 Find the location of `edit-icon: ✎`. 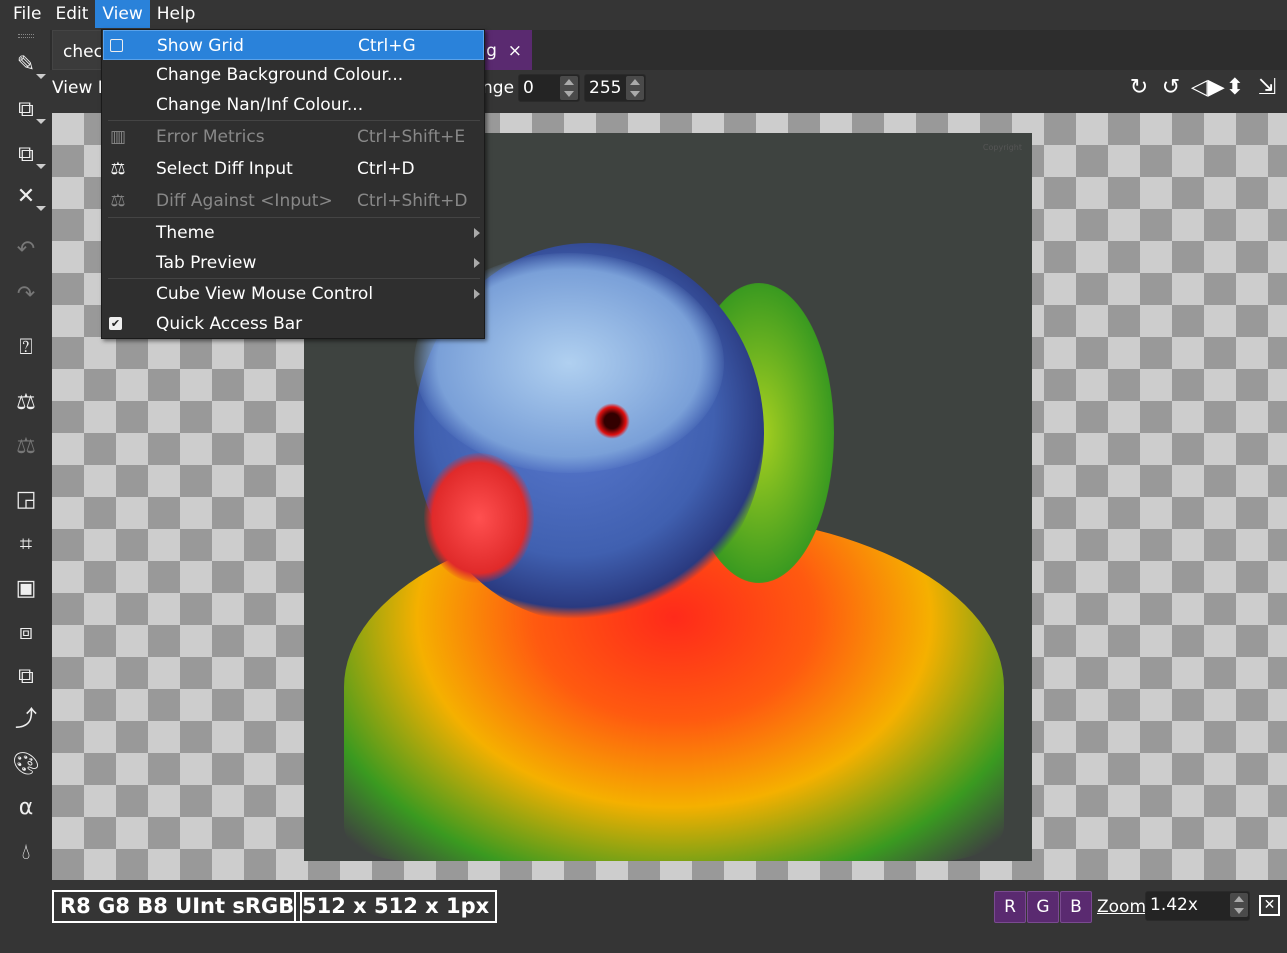

edit-icon: ✎ is located at coordinates (28, 65).